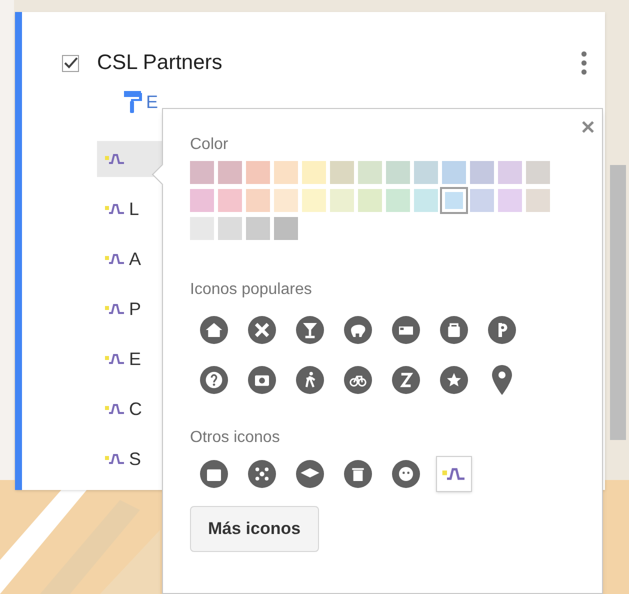 The height and width of the screenshot is (594, 629). Describe the element at coordinates (254, 529) in the screenshot. I see `more-icons-button: Más iconos` at that location.